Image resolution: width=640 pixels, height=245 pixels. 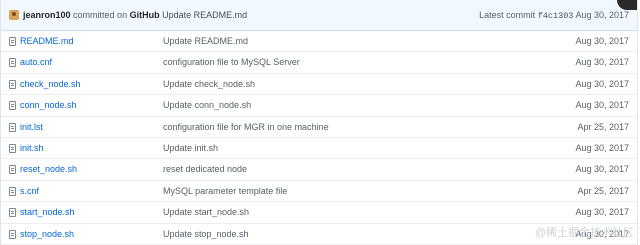 I want to click on file-commit-message: Update start_node.sh, so click(x=206, y=212).